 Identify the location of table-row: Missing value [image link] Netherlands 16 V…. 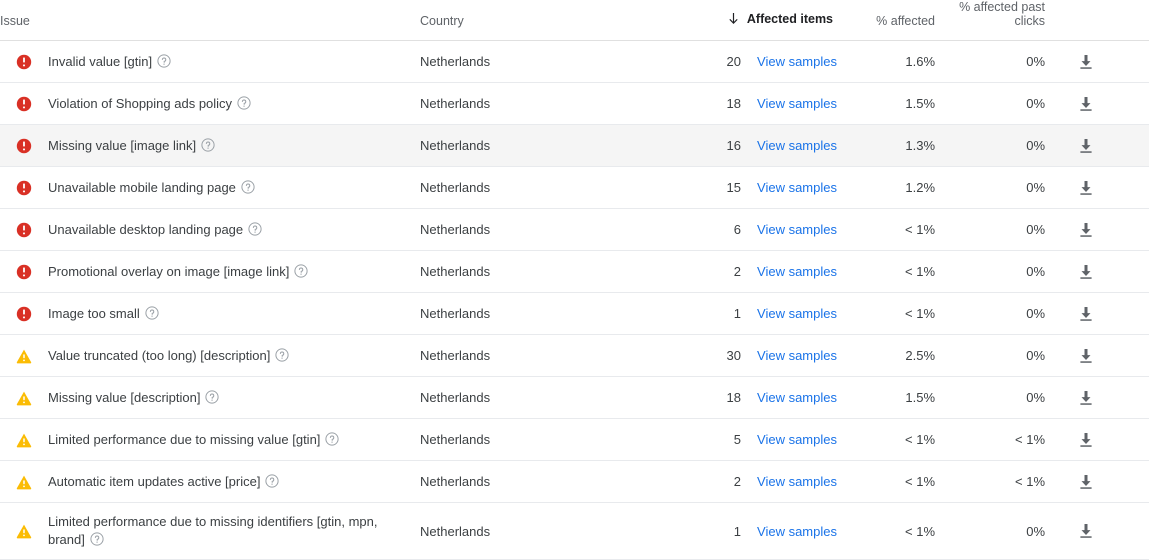
(574, 145).